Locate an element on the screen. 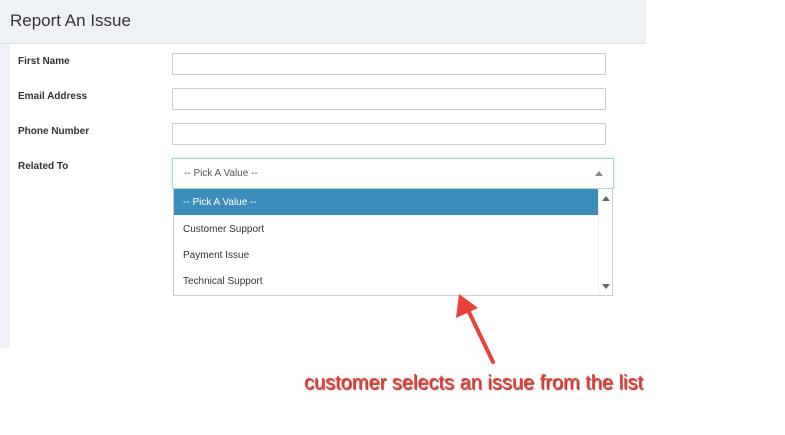 This screenshot has height=435, width=785. annotation-caption: customer selects an issue from the list is located at coordinates (474, 383).